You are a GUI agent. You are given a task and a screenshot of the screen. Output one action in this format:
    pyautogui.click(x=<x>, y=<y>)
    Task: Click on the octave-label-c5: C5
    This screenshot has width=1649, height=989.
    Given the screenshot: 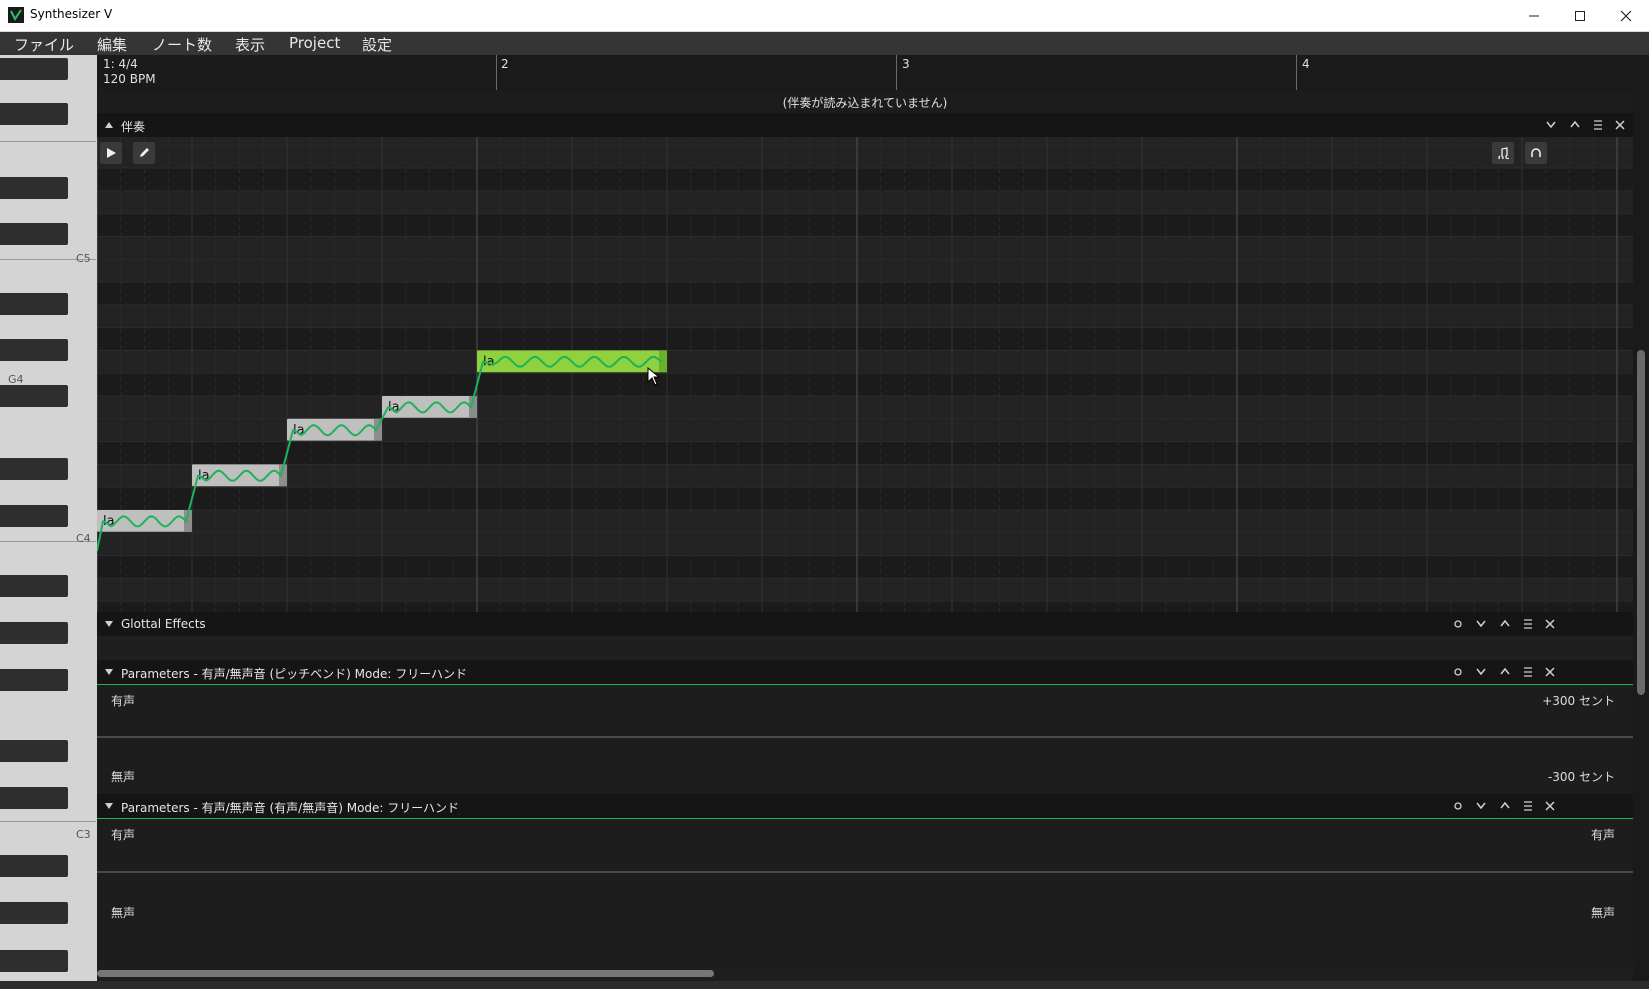 What is the action you would take?
    pyautogui.click(x=83, y=258)
    